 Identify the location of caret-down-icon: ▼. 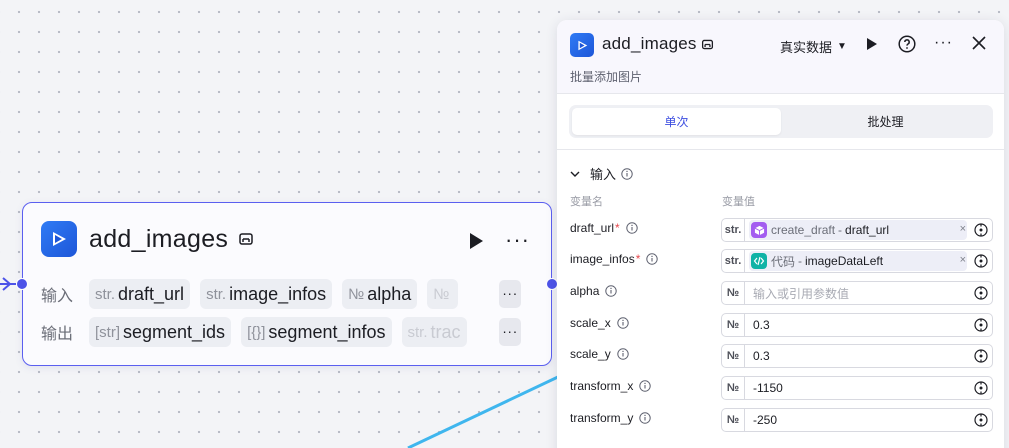
(842, 46).